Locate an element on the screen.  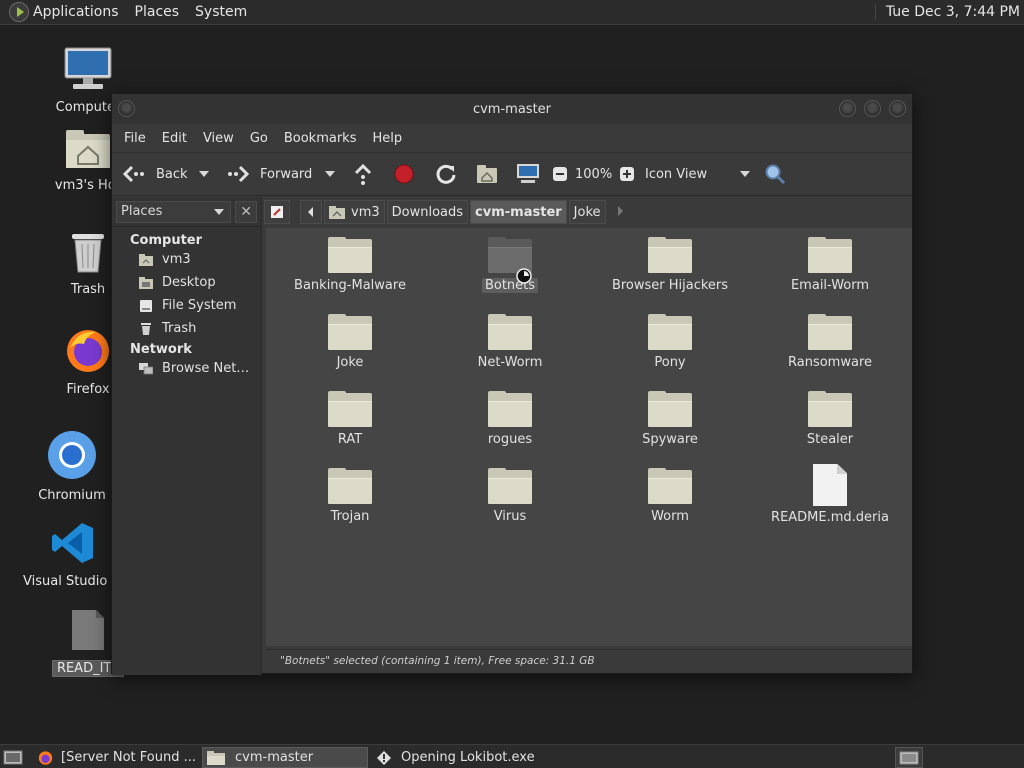
desktop-icon-label: Chromium is located at coordinates (72, 495).